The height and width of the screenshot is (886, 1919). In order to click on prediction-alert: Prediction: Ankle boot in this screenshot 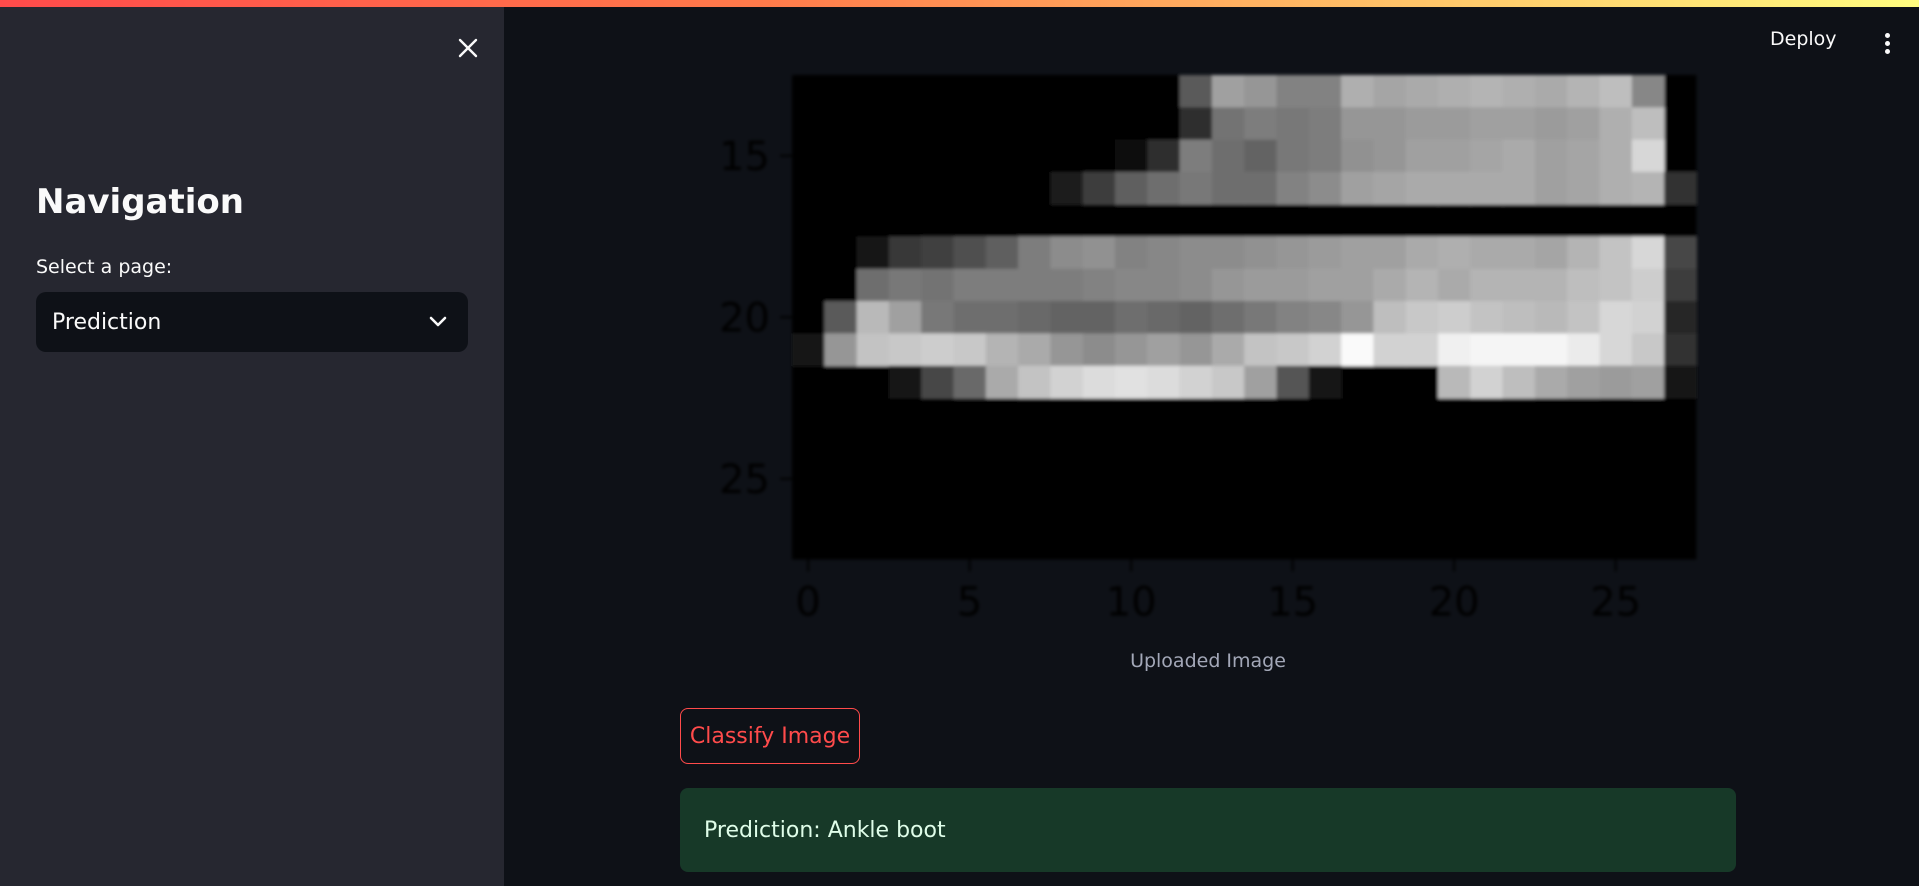, I will do `click(1208, 830)`.